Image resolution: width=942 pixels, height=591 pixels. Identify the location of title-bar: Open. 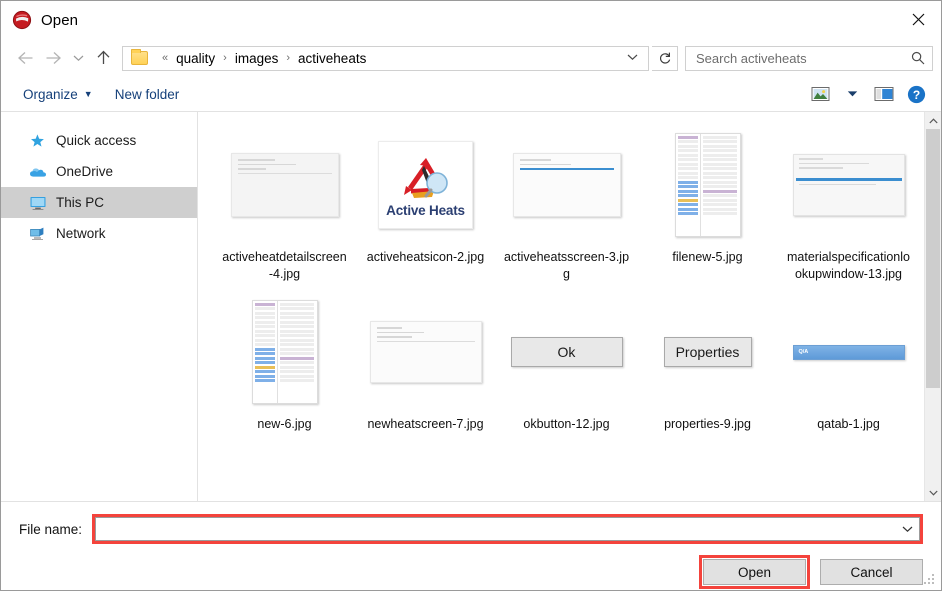
(471, 20).